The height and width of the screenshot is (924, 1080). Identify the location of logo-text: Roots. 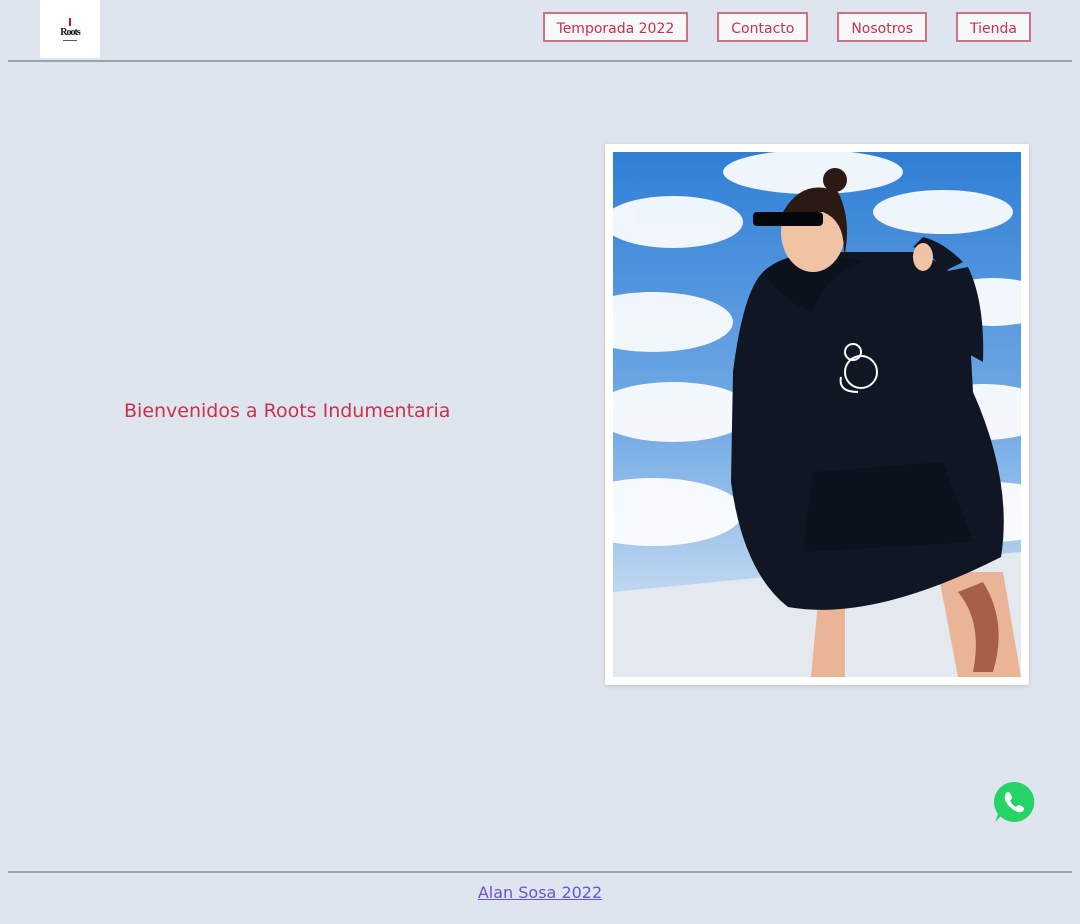
(70, 32).